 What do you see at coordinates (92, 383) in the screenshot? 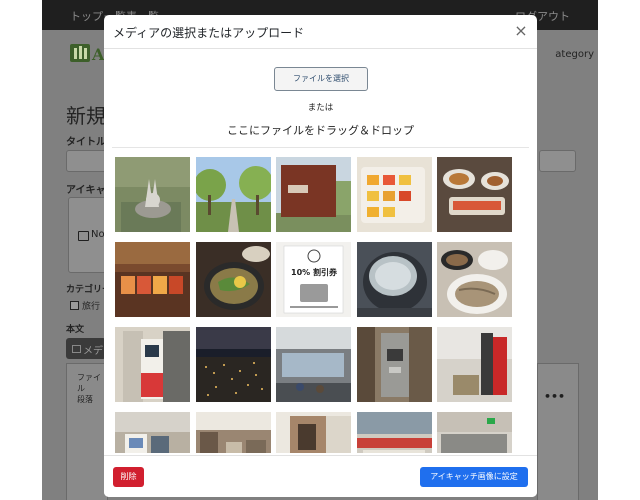
I see `editor-toolbar-file: ファイル` at bounding box center [92, 383].